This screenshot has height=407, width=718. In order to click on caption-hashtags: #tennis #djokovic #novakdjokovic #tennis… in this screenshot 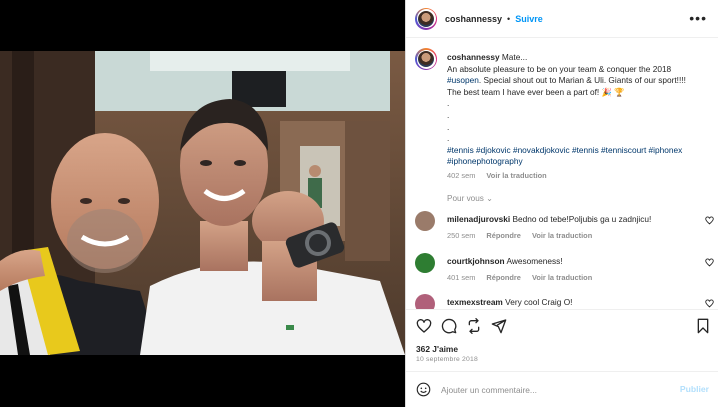, I will do `click(578, 156)`.